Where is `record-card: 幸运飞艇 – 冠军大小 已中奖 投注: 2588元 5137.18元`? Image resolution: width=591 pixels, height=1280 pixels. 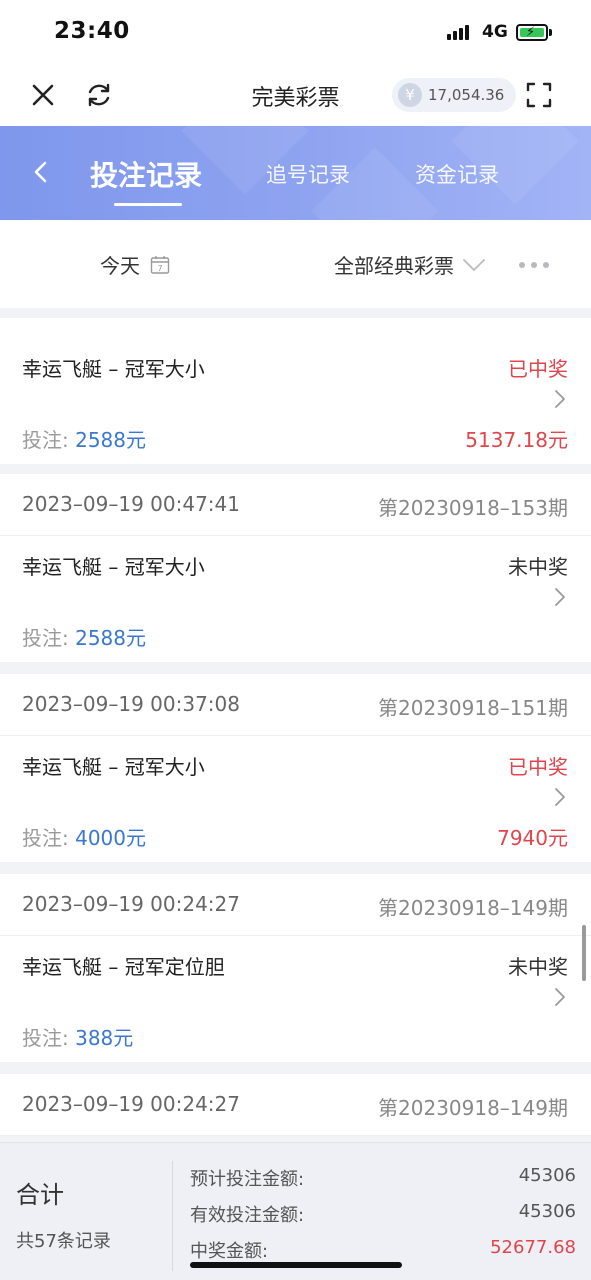
record-card: 幸运飞艇 – 冠军大小 已中奖 投注: 2588元 5137.18元 is located at coordinates (295, 401).